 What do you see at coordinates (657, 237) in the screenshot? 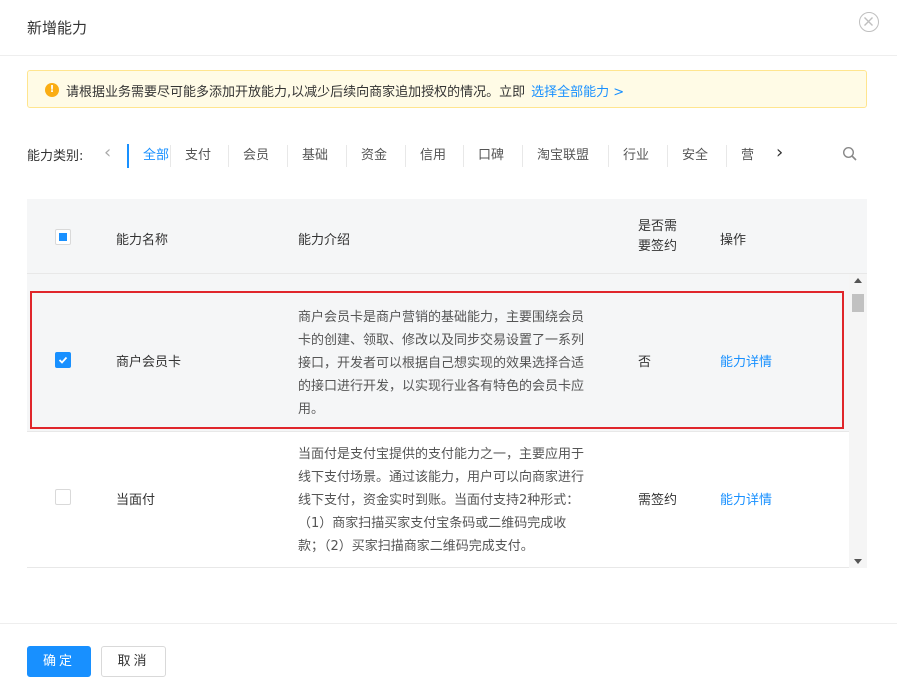
I see `header-sign: 是否需 要签约` at bounding box center [657, 237].